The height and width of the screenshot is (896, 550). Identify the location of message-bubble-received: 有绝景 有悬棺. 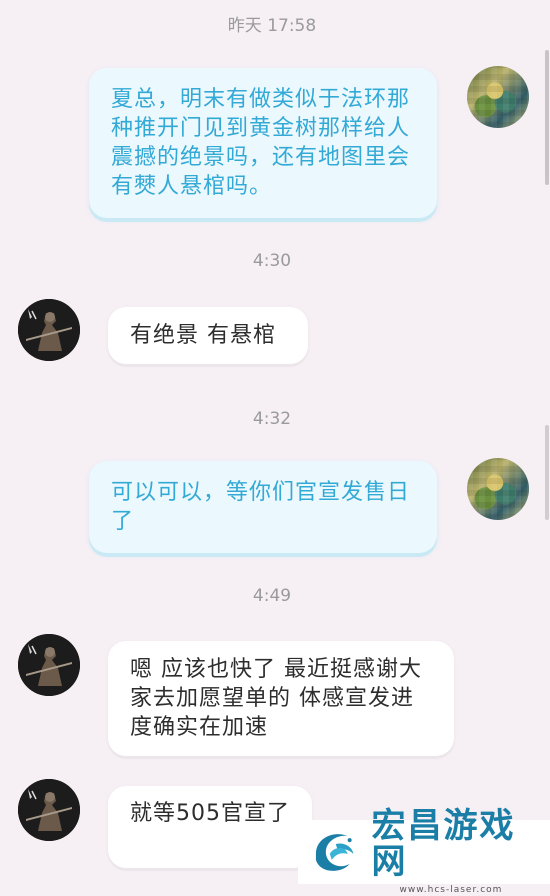
(208, 335).